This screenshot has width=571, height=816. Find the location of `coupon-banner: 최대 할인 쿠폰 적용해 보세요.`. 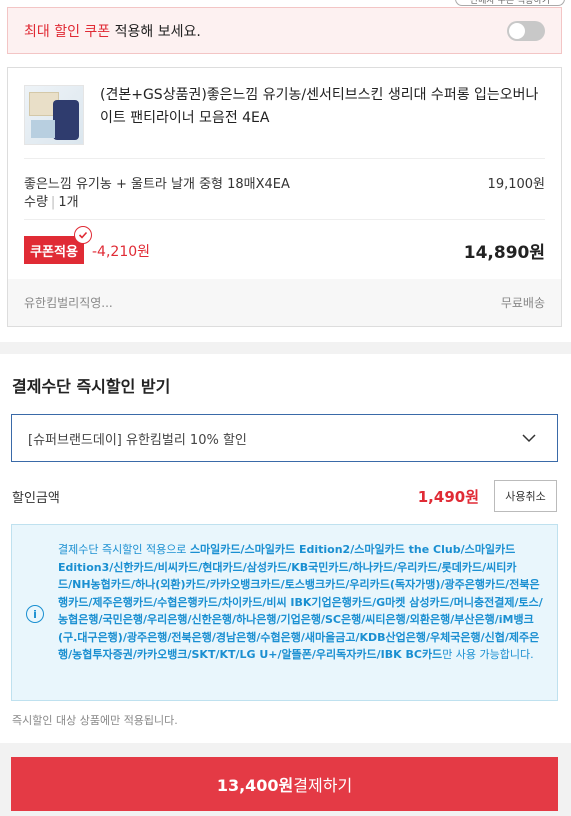

coupon-banner: 최대 할인 쿠폰 적용해 보세요. is located at coordinates (284, 30).